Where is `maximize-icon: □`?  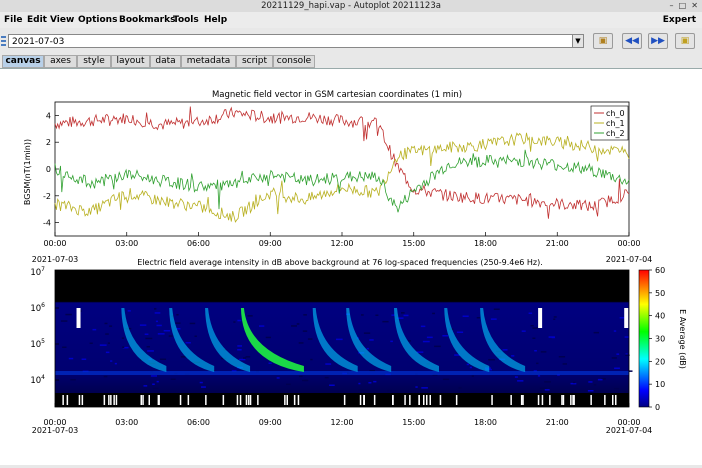
maximize-icon: □ is located at coordinates (683, 5).